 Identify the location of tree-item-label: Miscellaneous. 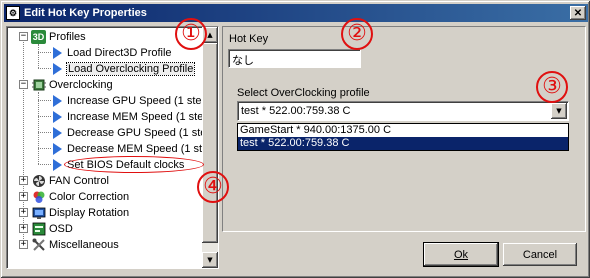
(84, 245).